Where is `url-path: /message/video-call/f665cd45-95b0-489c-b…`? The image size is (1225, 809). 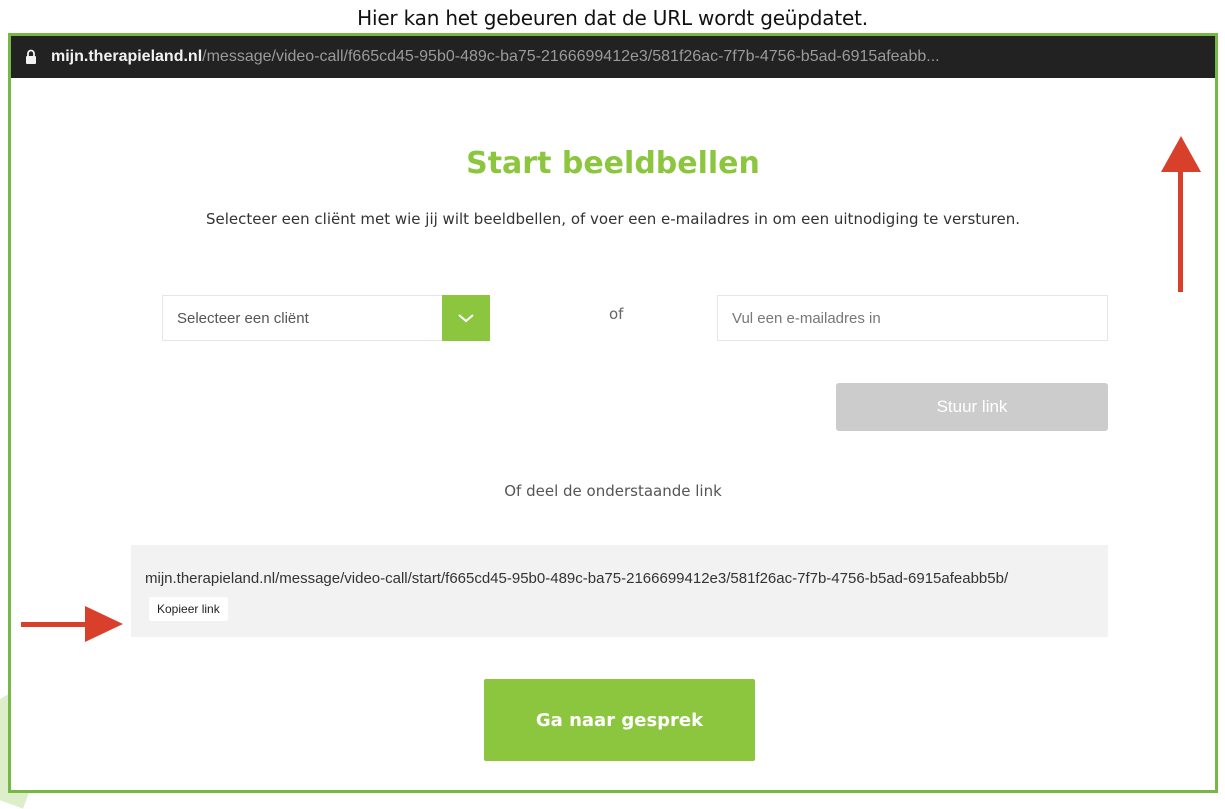
url-path: /message/video-call/f665cd45-95b0-489c-b… is located at coordinates (571, 56).